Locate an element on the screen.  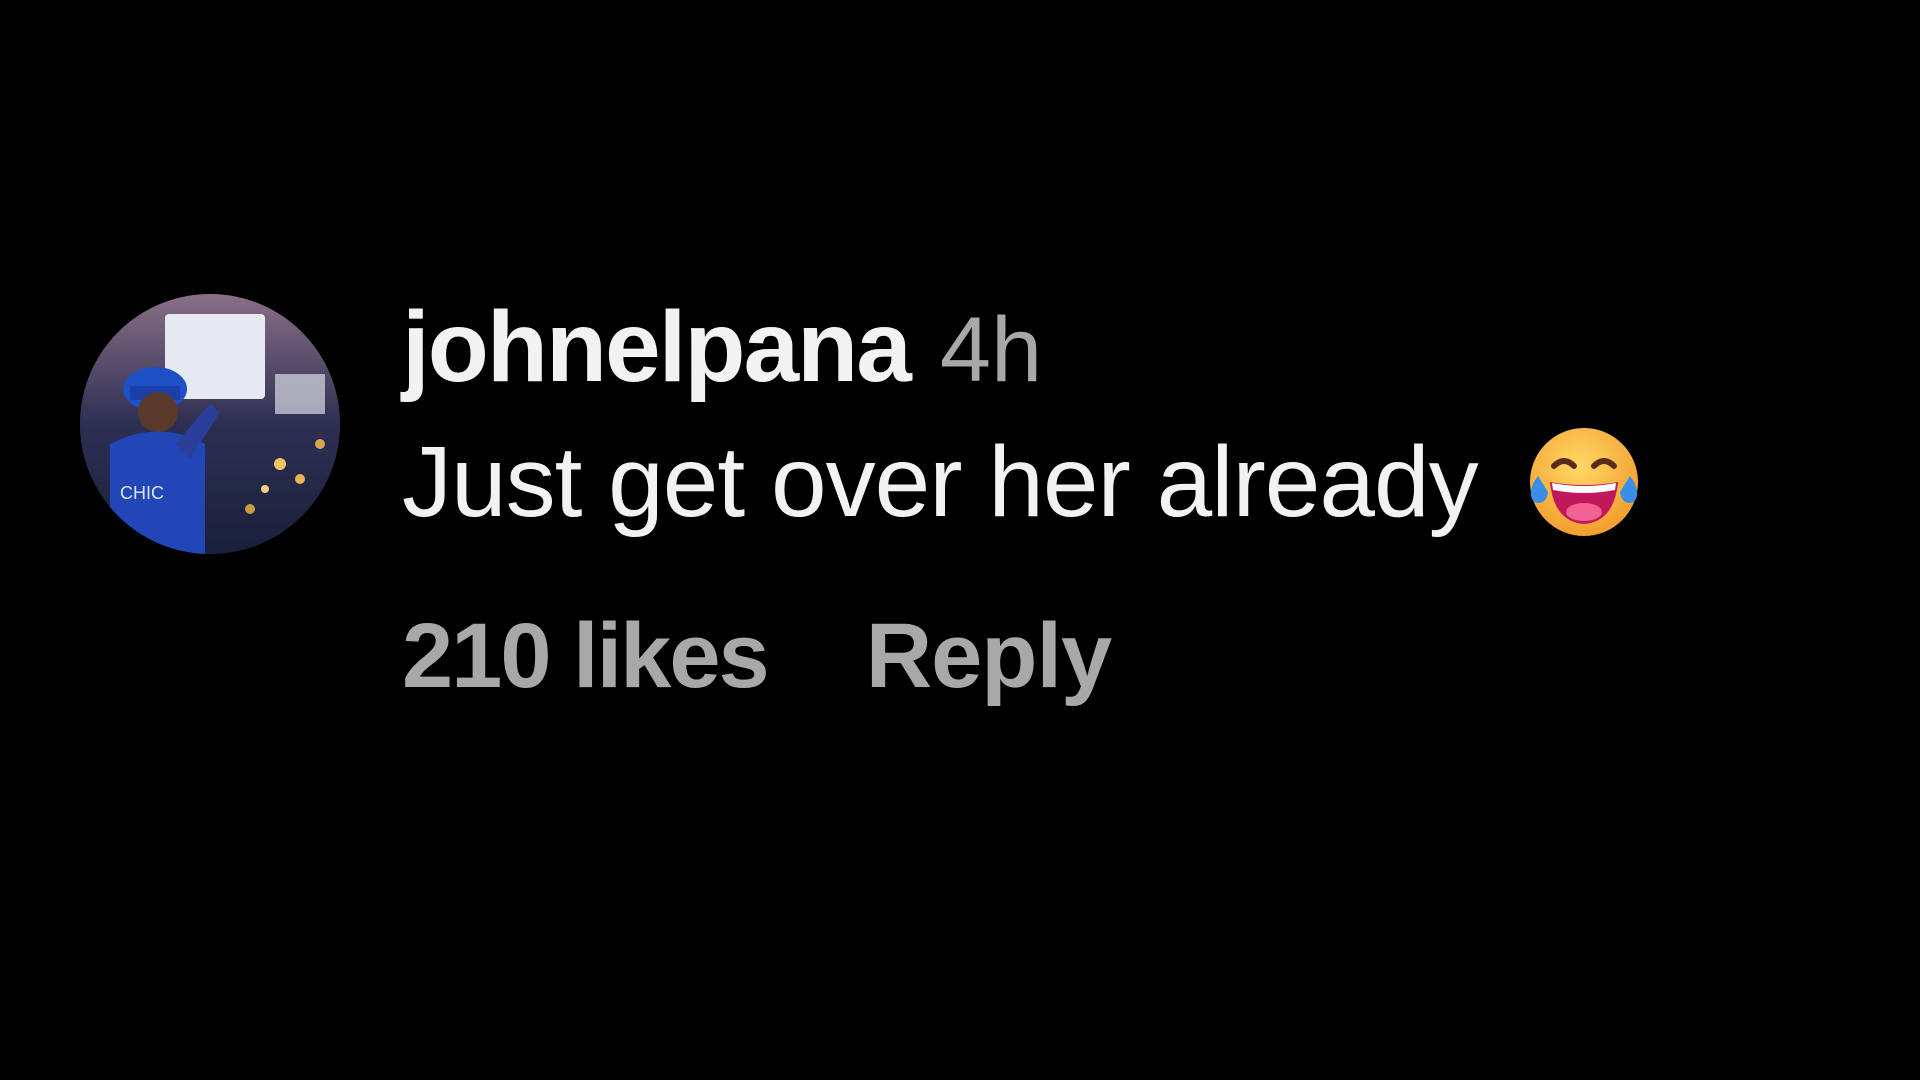
avatar: CHIC is located at coordinates (210, 424).